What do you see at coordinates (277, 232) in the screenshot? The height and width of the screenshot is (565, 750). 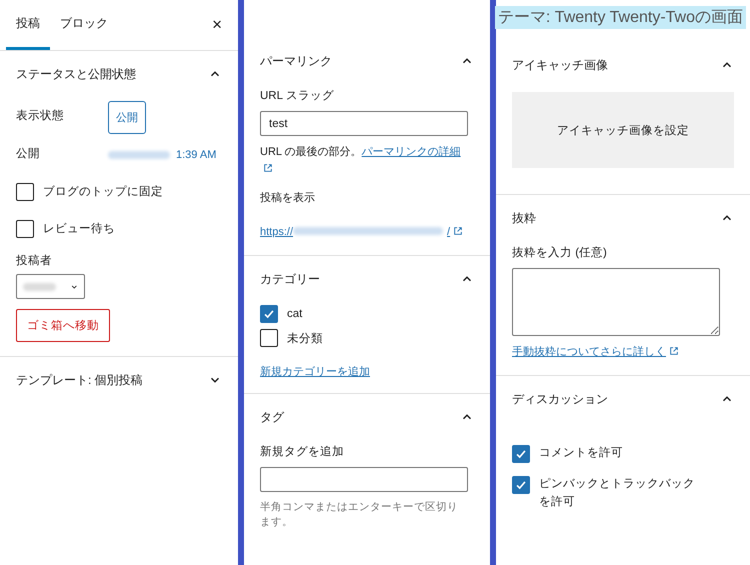 I see `post-link: https://` at bounding box center [277, 232].